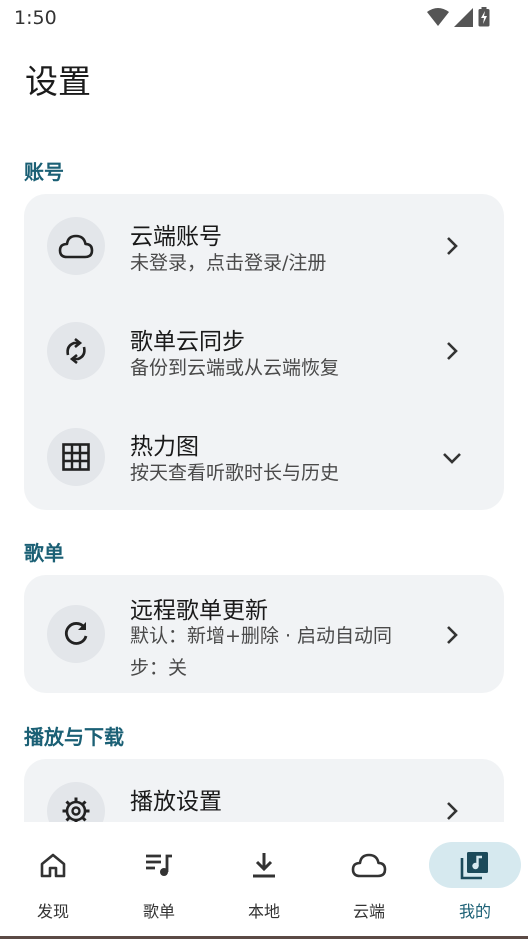 This screenshot has height=939, width=528. Describe the element at coordinates (368, 911) in the screenshot. I see `nav-label: 云端` at that location.